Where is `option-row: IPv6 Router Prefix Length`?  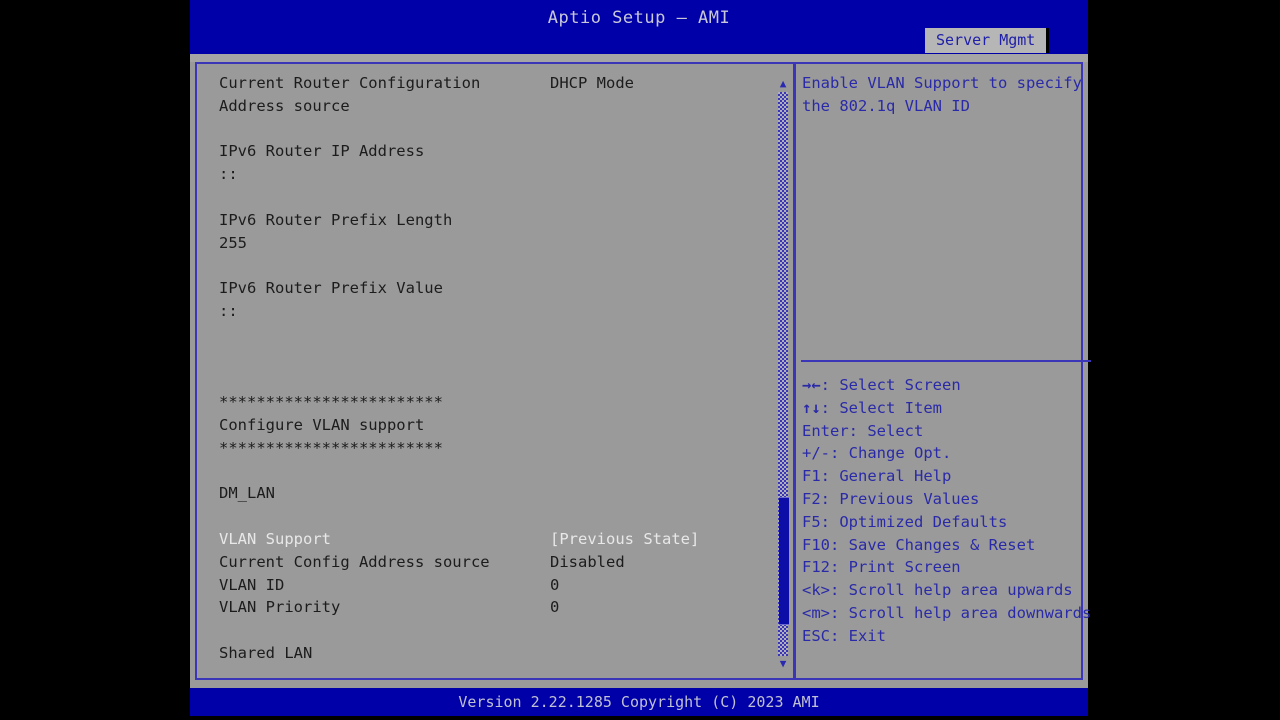 option-row: IPv6 Router Prefix Length is located at coordinates (499, 220).